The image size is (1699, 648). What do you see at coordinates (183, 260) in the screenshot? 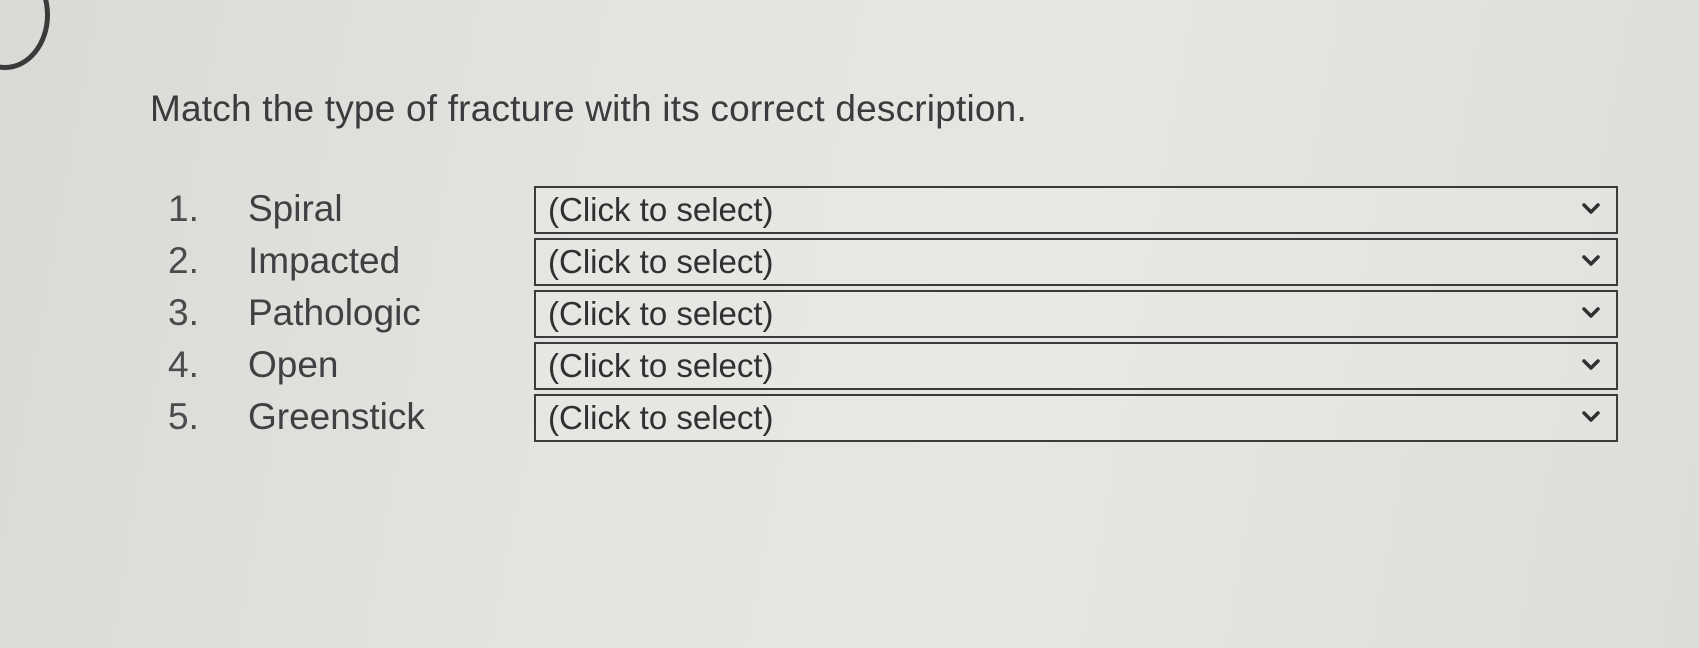
I see `item-number: 2.` at bounding box center [183, 260].